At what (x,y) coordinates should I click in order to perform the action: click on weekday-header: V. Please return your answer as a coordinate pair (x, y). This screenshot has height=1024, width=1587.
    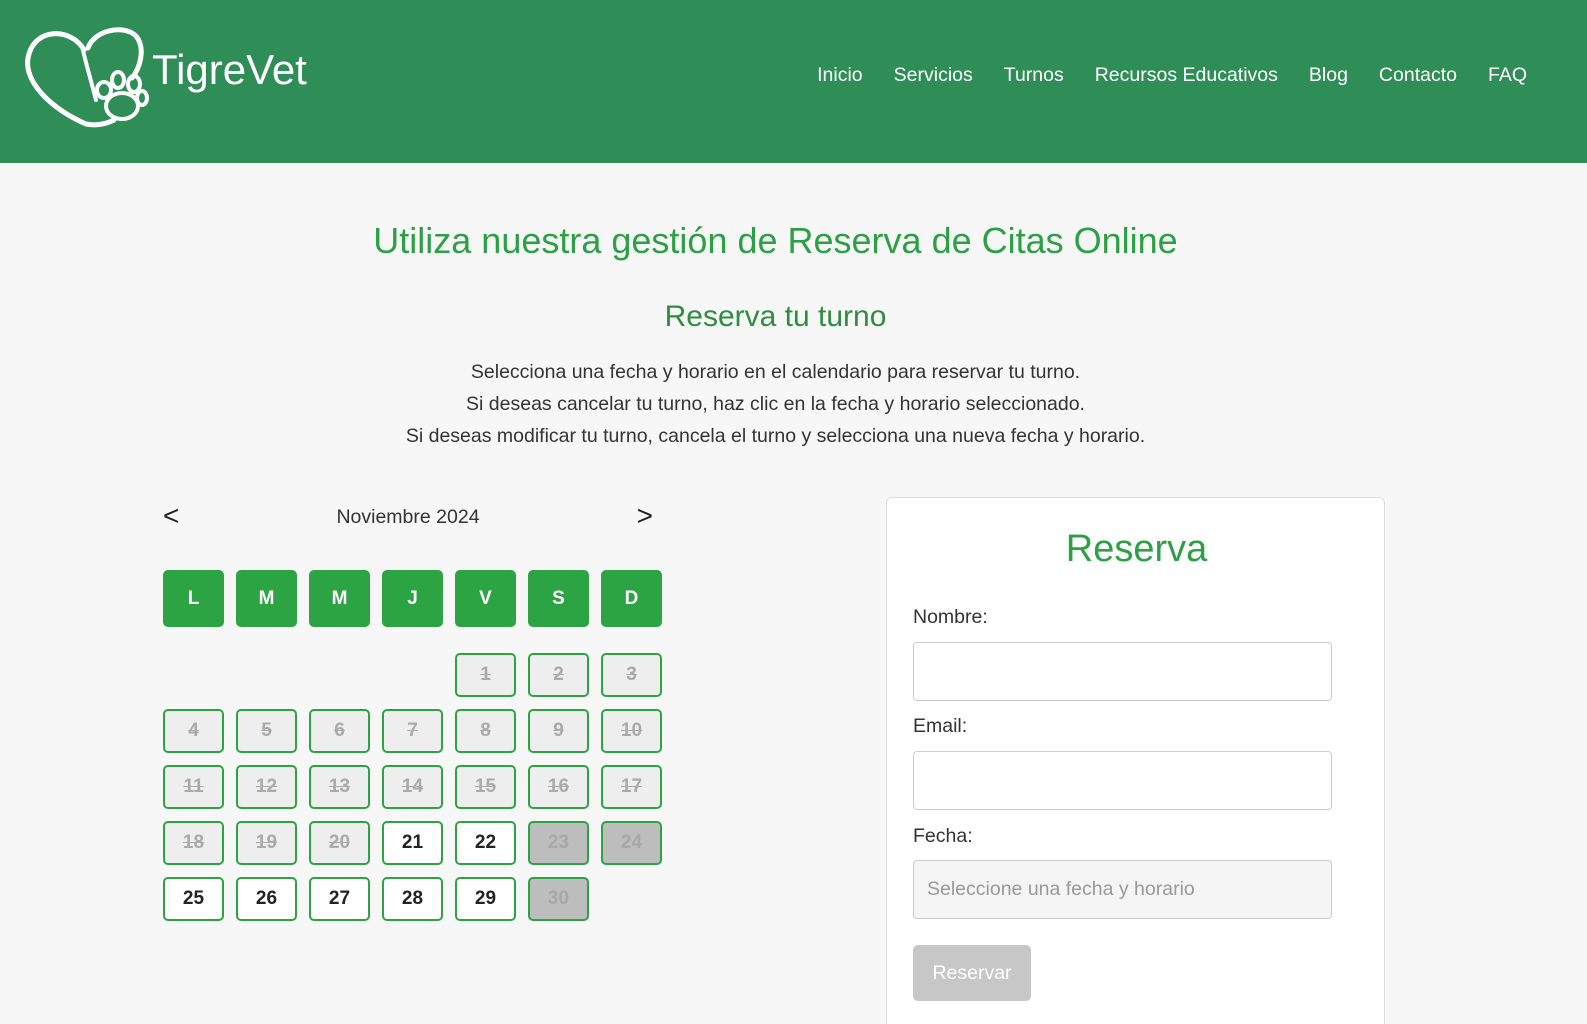
    Looking at the image, I should click on (485, 598).